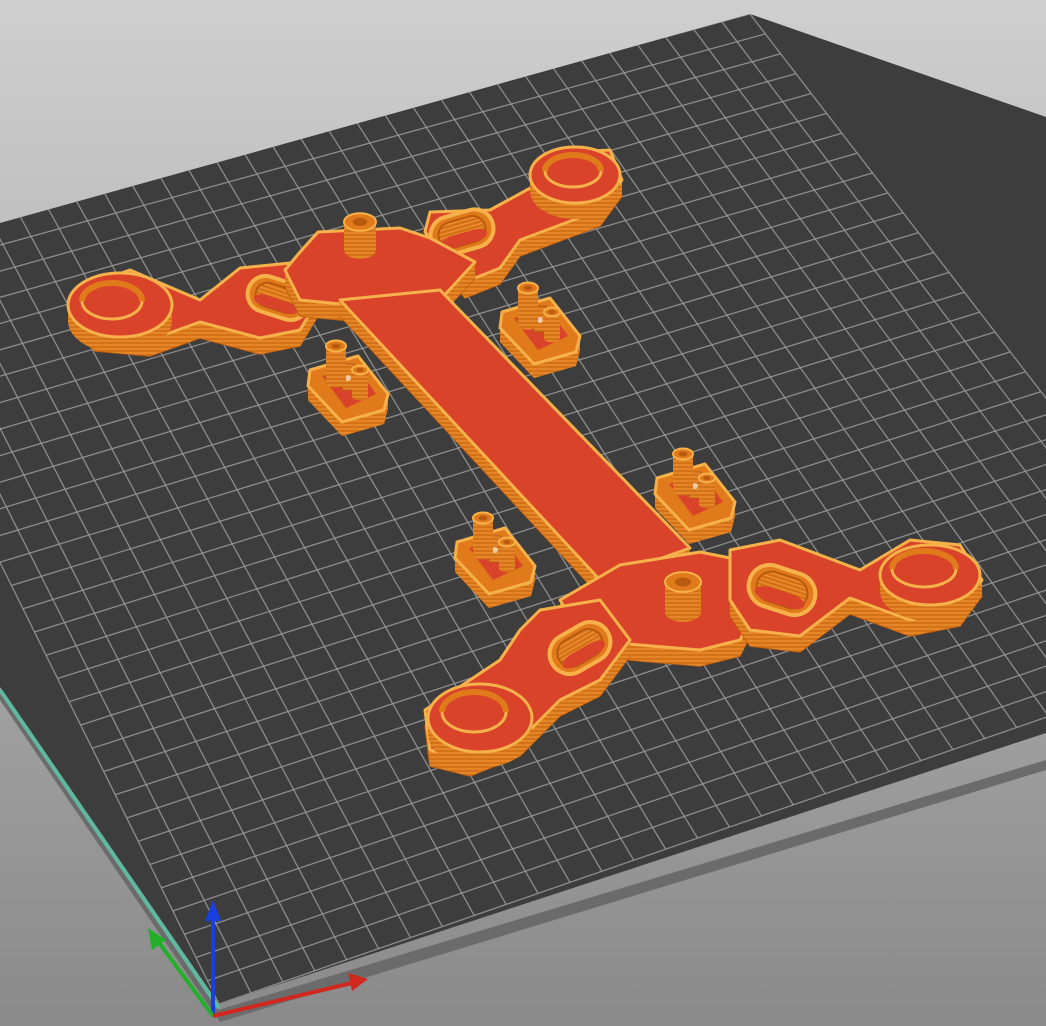 The height and width of the screenshot is (1026, 1046). I want to click on snap-clip-4-tab-right-hole, so click(507, 542).